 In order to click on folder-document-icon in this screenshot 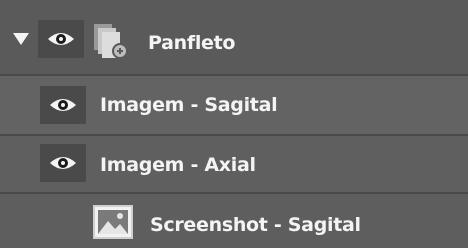, I will do `click(111, 41)`.